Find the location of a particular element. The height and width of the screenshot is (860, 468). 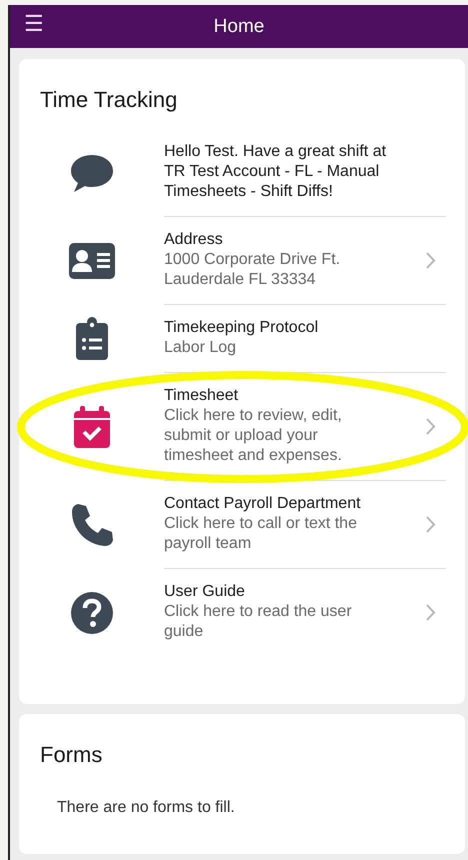

item-title: Contact Payroll Department is located at coordinates (263, 504).